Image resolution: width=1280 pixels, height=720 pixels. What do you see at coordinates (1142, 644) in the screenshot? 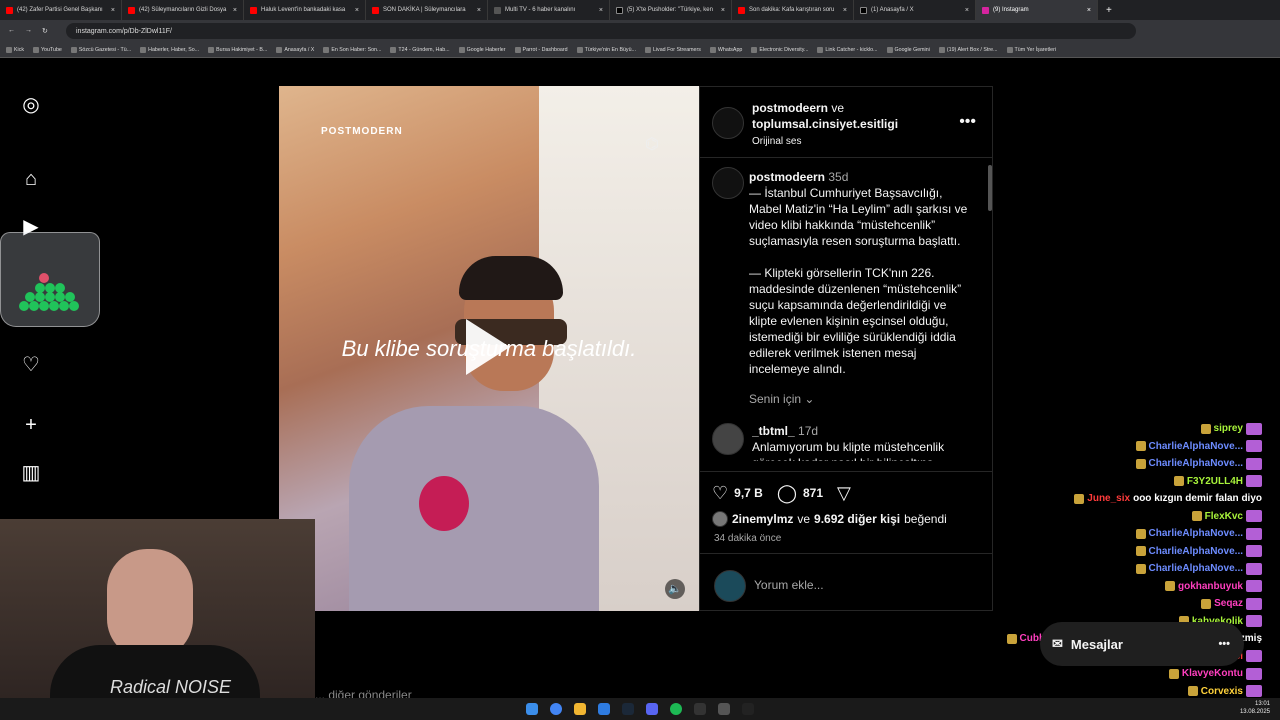
I see `messages-bar: ✉ Mesajlar •••` at bounding box center [1142, 644].